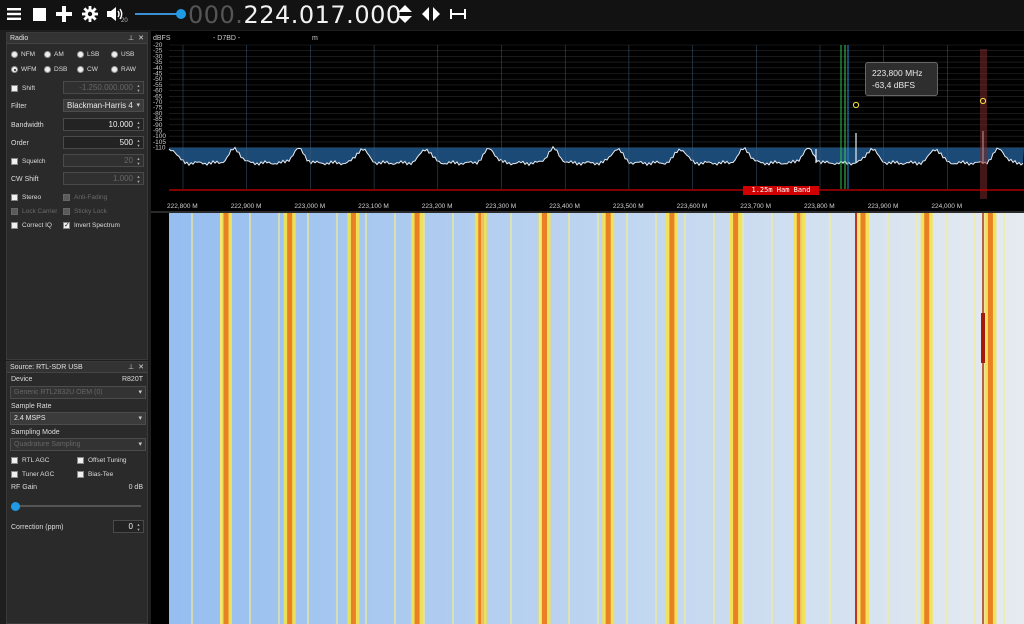  What do you see at coordinates (55, 69) in the screenshot?
I see `mode-dsb: DSB` at bounding box center [55, 69].